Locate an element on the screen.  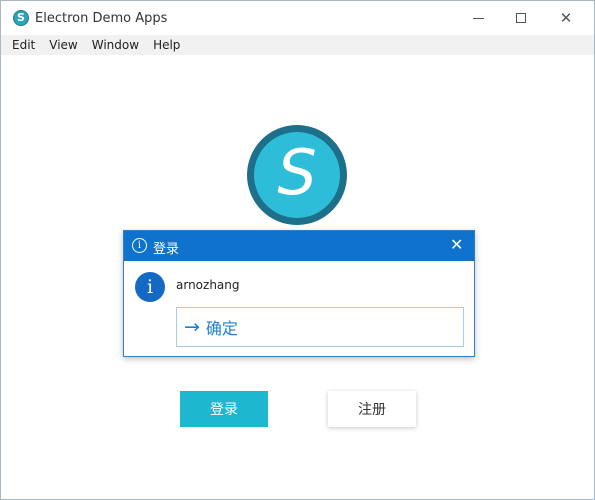
dialog-title: 登录 is located at coordinates (166, 249).